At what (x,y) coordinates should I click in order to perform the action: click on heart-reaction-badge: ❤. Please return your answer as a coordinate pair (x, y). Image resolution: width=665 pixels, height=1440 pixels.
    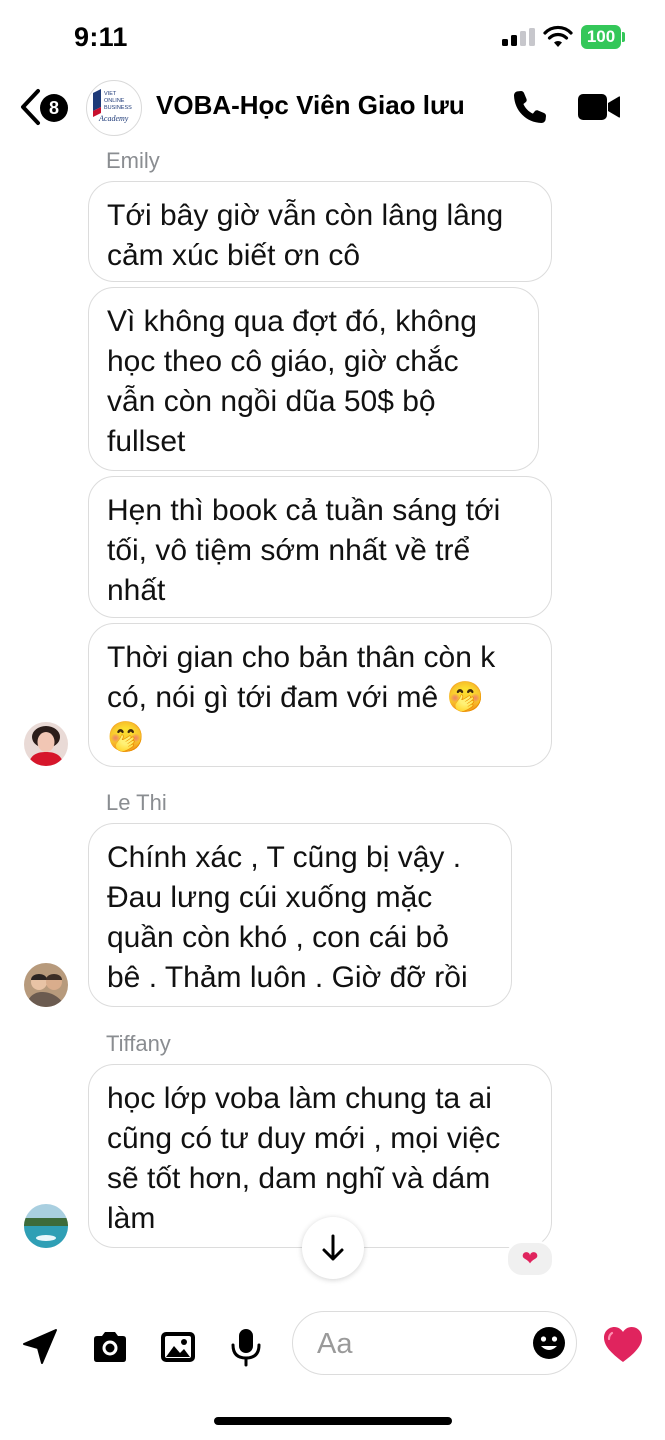
    Looking at the image, I should click on (530, 1259).